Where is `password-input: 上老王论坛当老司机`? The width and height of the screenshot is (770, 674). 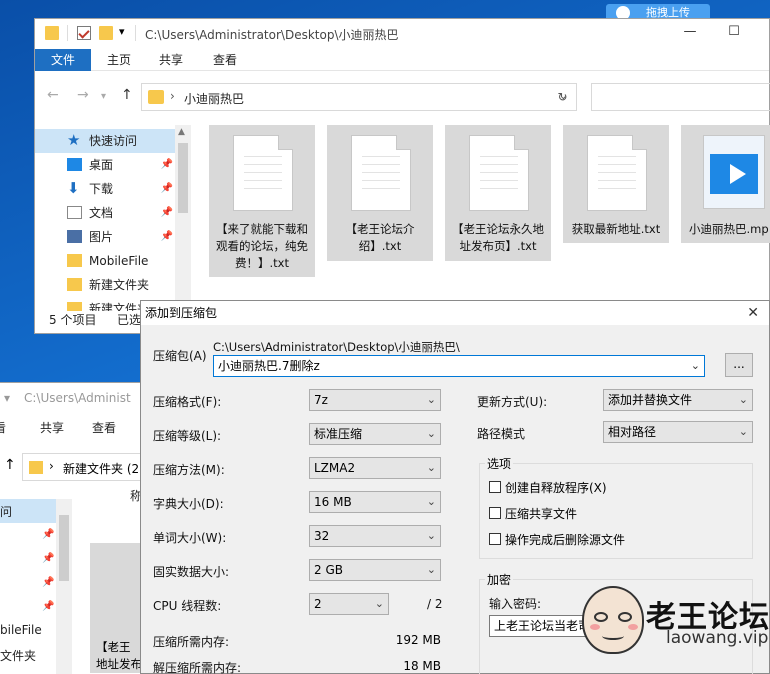 password-input: 上老王论坛当老司机 is located at coordinates (539, 626).